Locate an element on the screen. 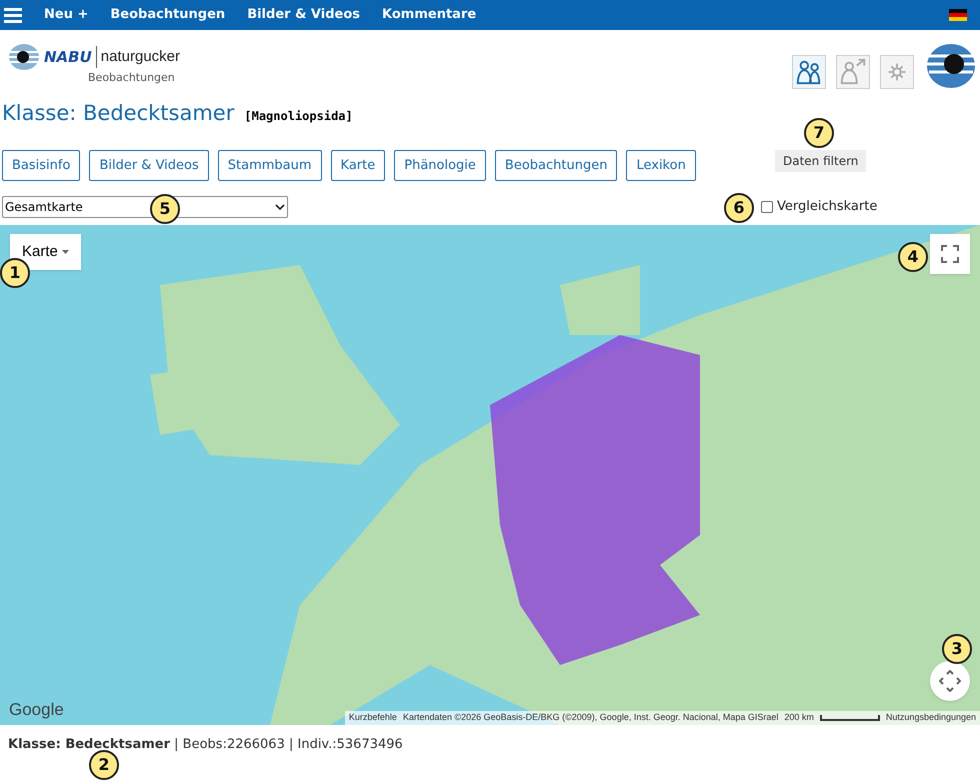 Image resolution: width=980 pixels, height=783 pixels. compare-label: Vergleichskarte is located at coordinates (827, 207).